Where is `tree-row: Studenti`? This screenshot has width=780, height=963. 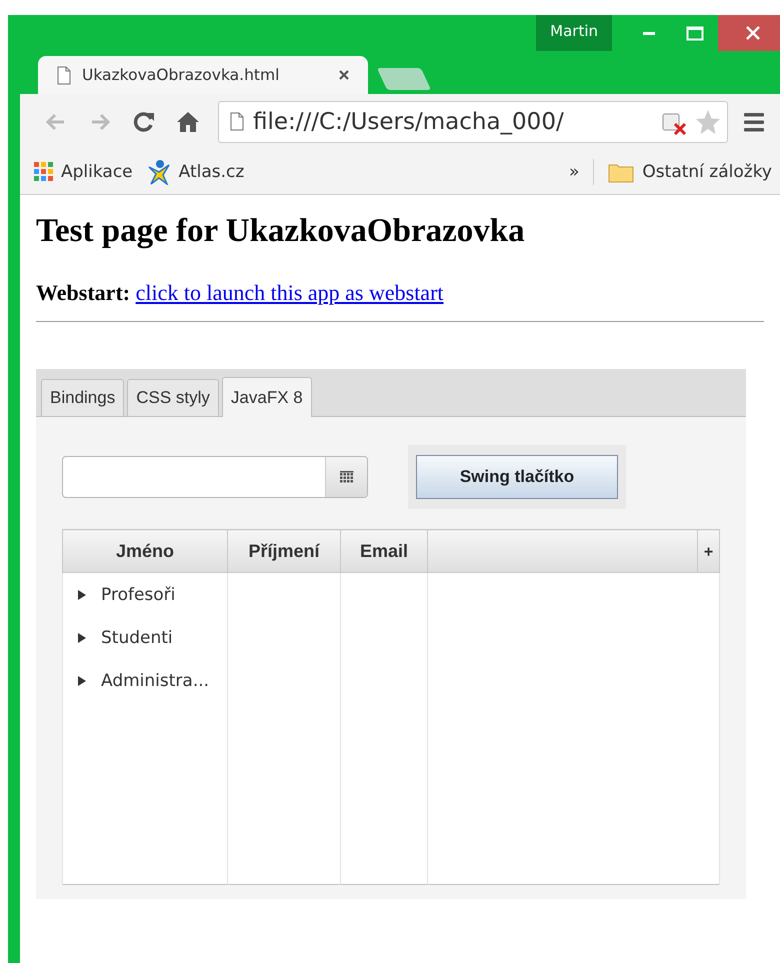
tree-row: Studenti is located at coordinates (145, 637).